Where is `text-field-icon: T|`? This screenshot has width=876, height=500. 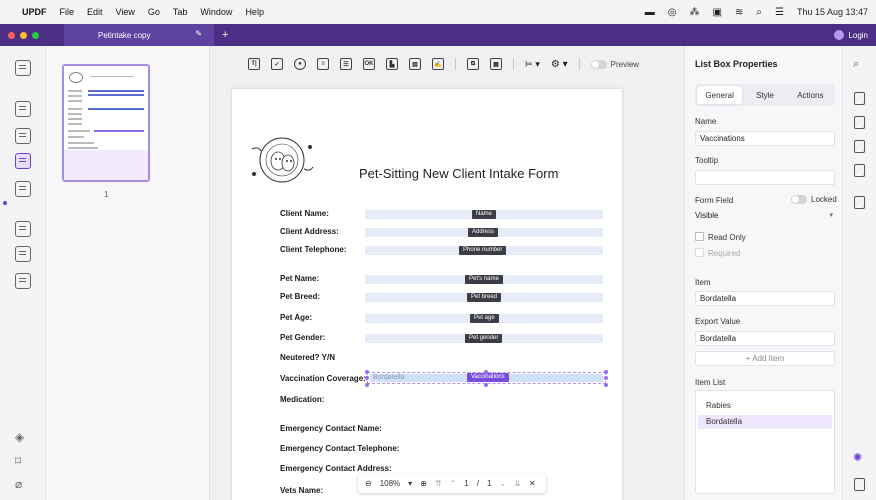
text-field-icon: T| is located at coordinates (254, 64).